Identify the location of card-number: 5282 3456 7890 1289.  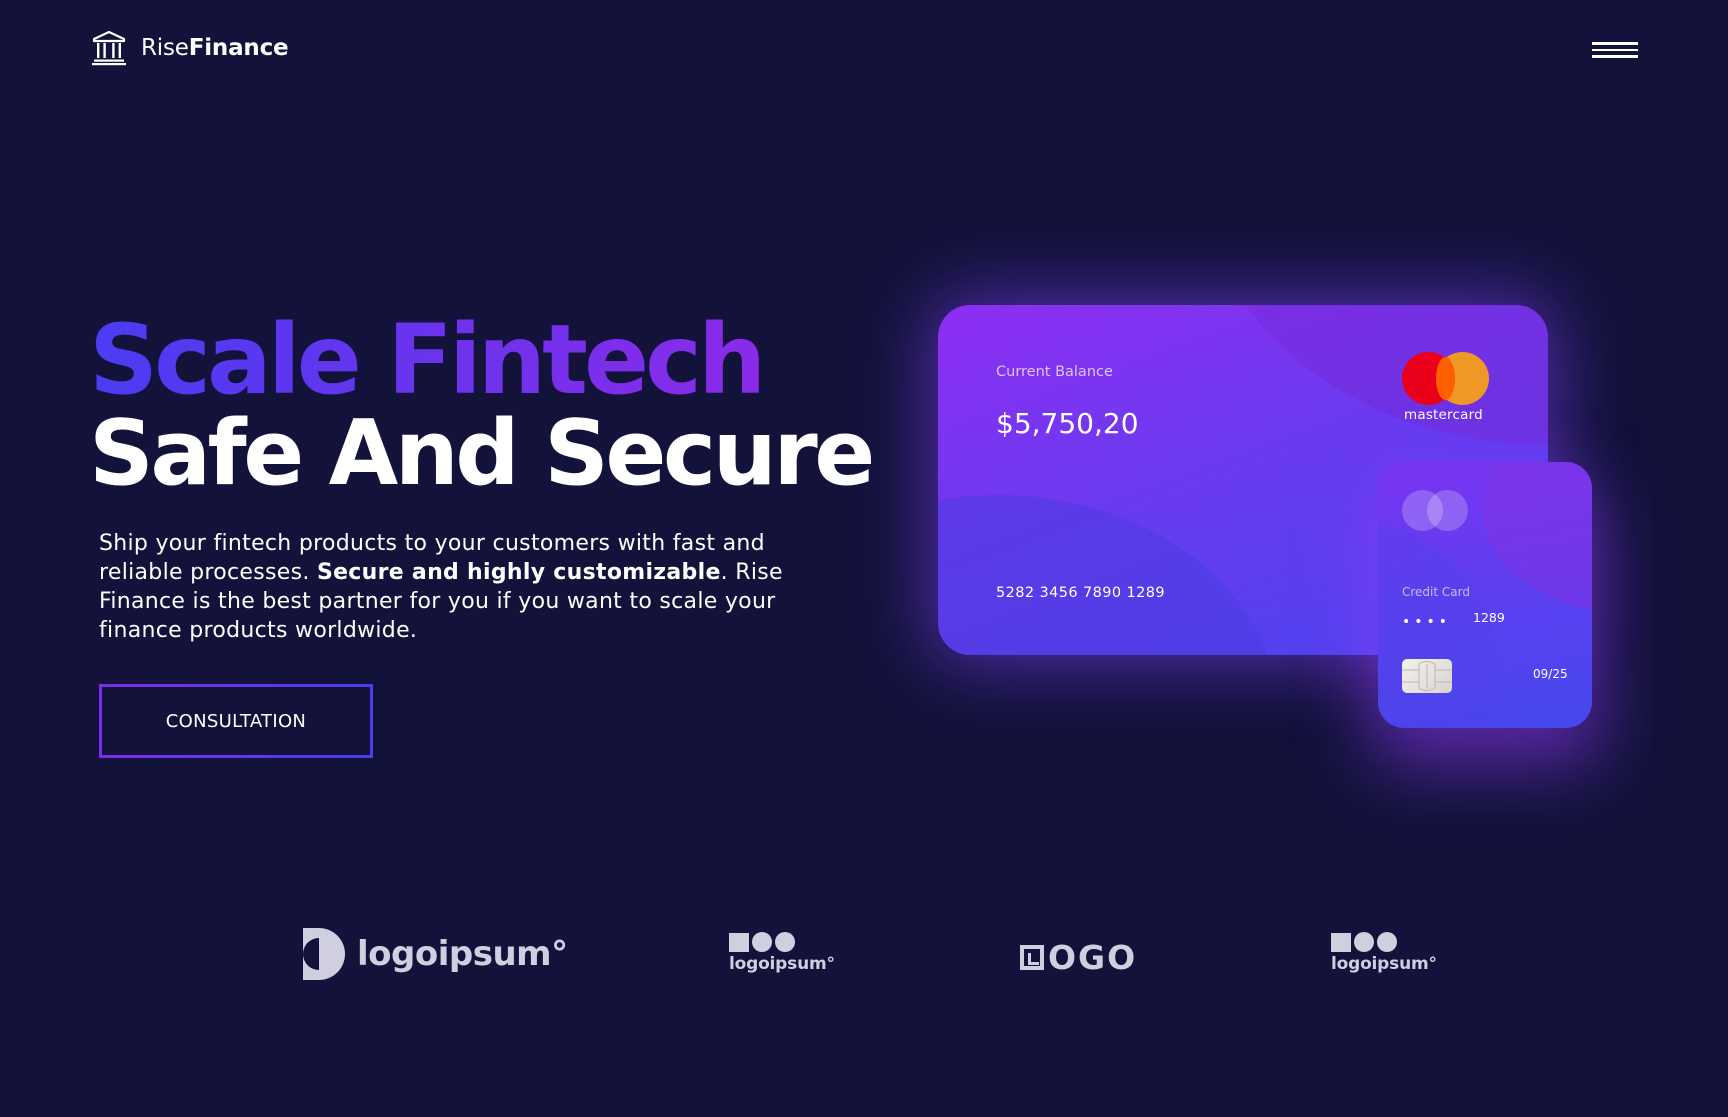
(1081, 593).